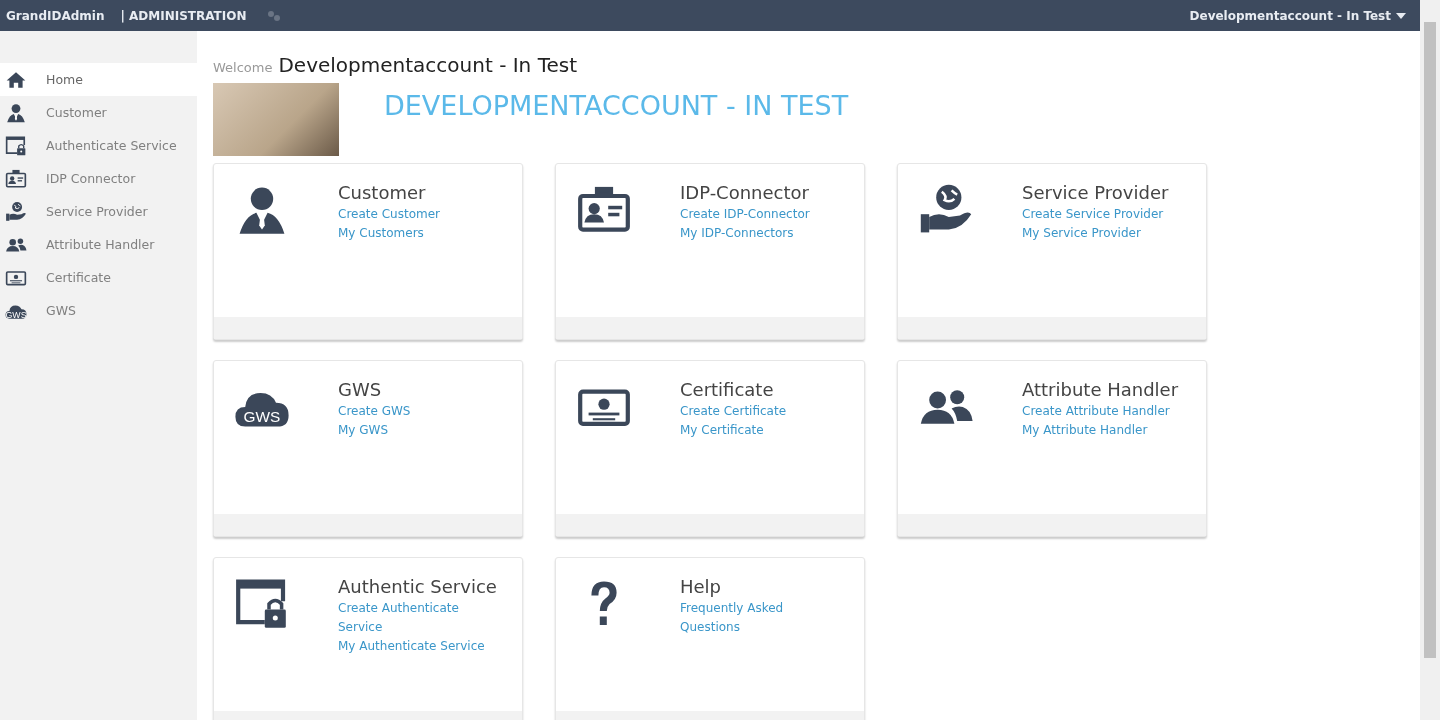 Image resolution: width=1440 pixels, height=720 pixels. Describe the element at coordinates (16, 178) in the screenshot. I see `id-card-icon` at that location.